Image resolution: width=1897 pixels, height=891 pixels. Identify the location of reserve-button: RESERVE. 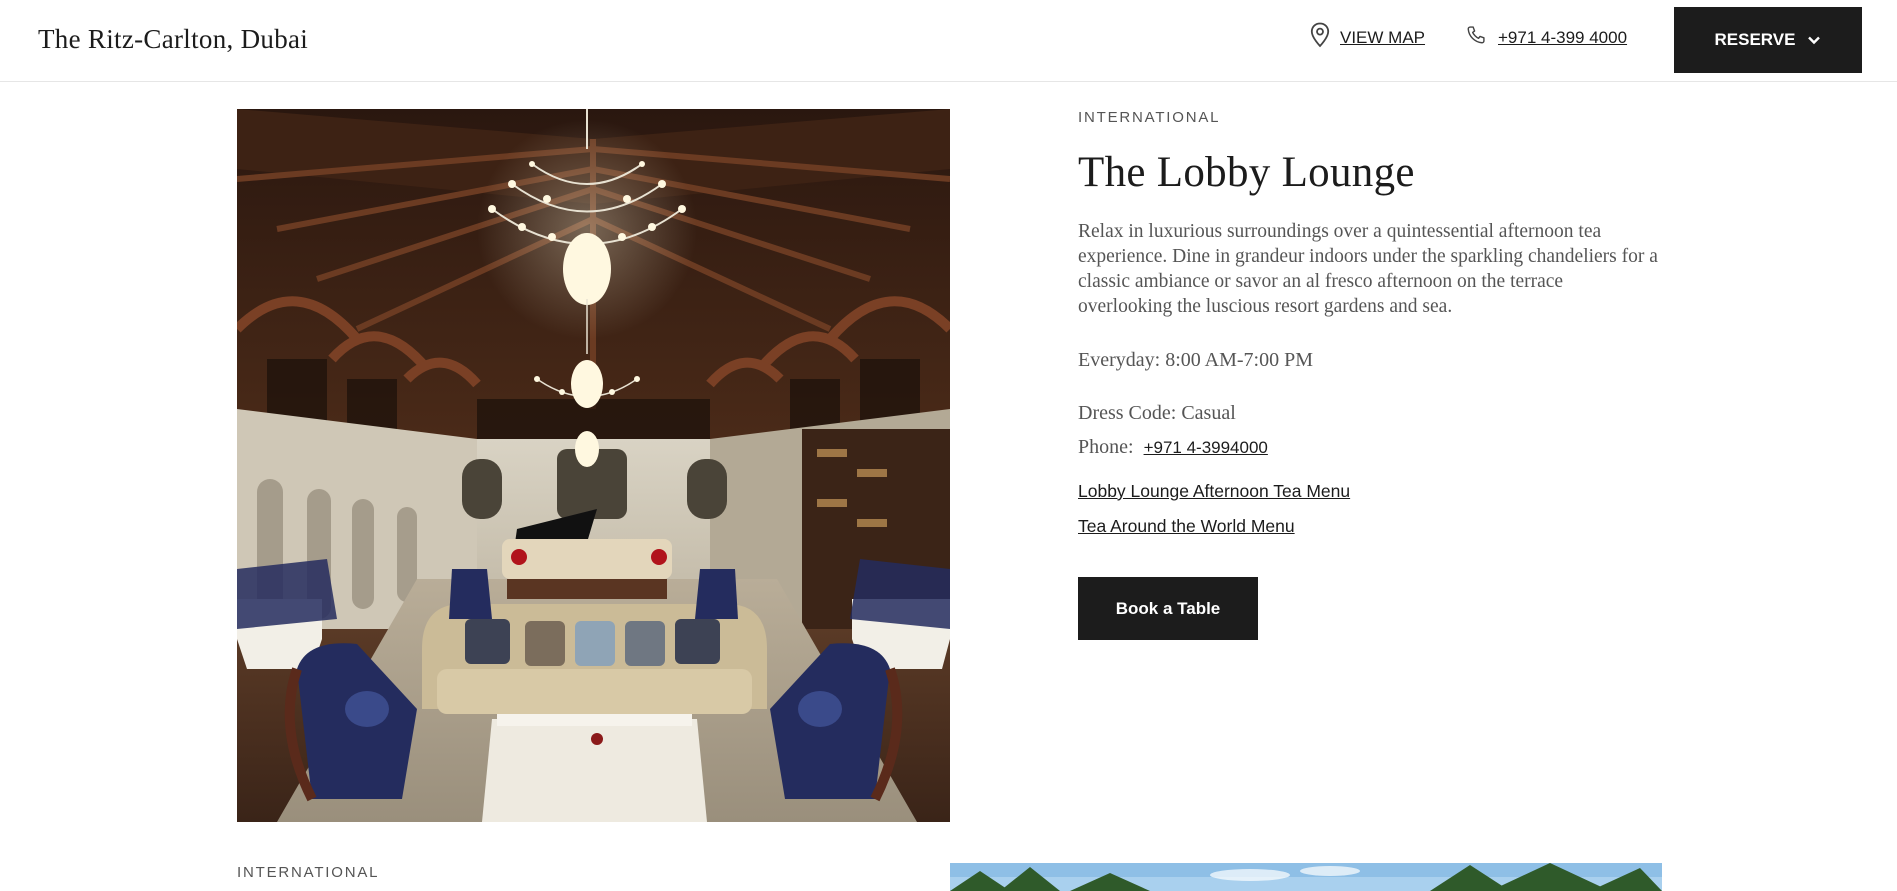
(1768, 40).